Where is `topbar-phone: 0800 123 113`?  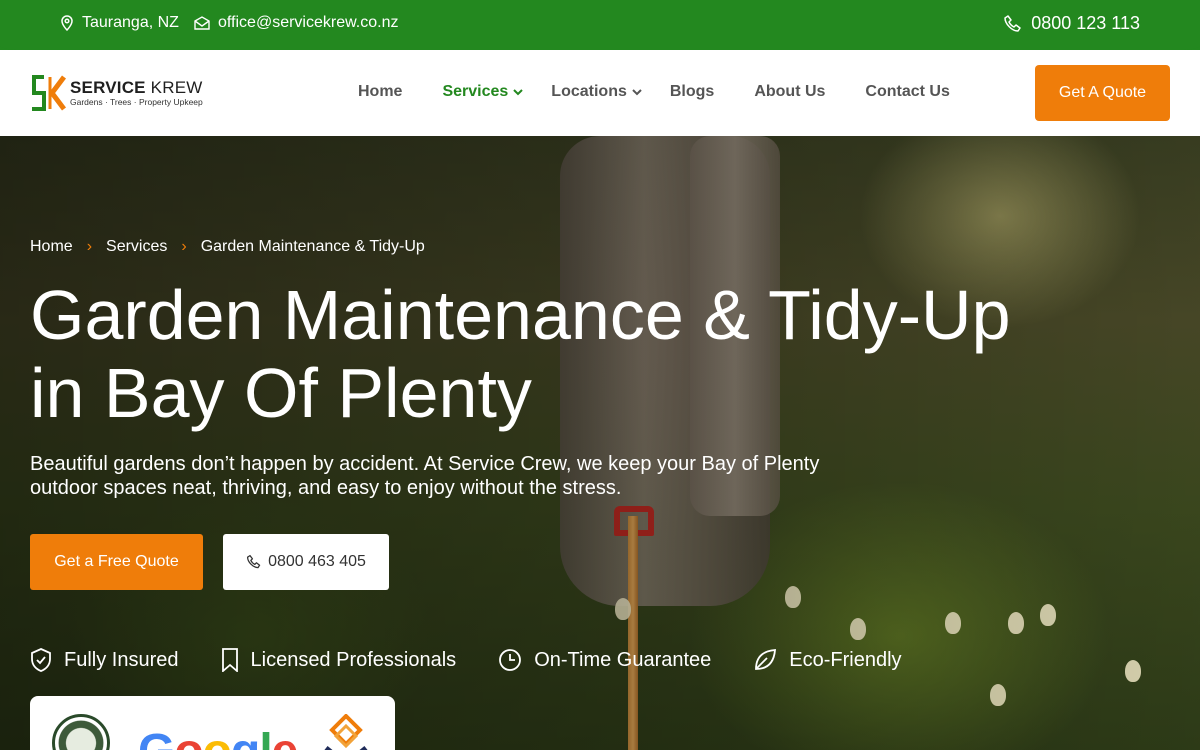
topbar-phone: 0800 123 113 is located at coordinates (1071, 23).